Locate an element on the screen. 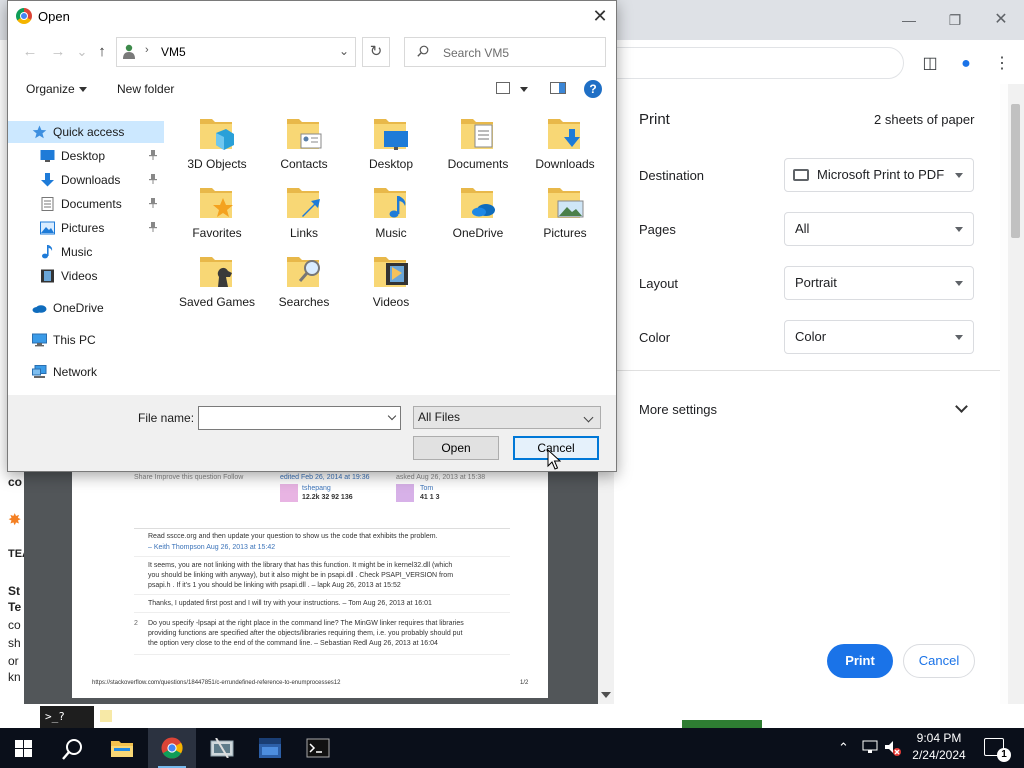  more-settings-toggle: More settings is located at coordinates (678, 409).